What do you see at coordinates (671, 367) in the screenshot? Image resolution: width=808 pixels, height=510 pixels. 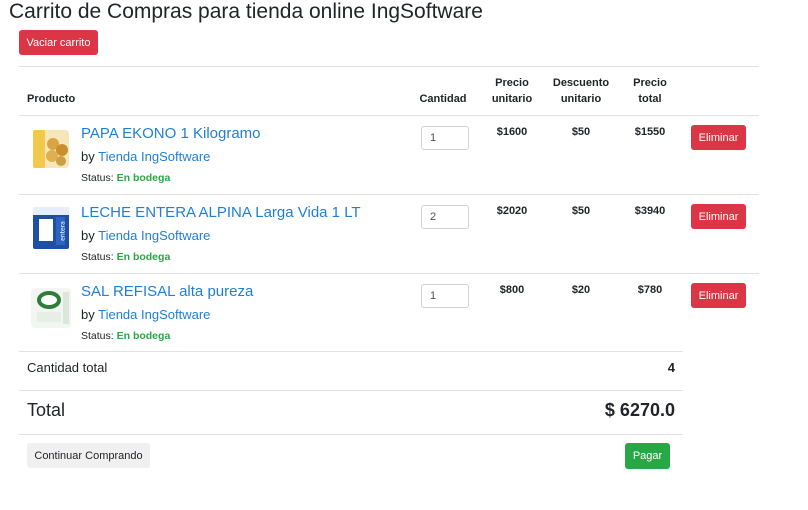 I see `quantity-total-value: 4` at bounding box center [671, 367].